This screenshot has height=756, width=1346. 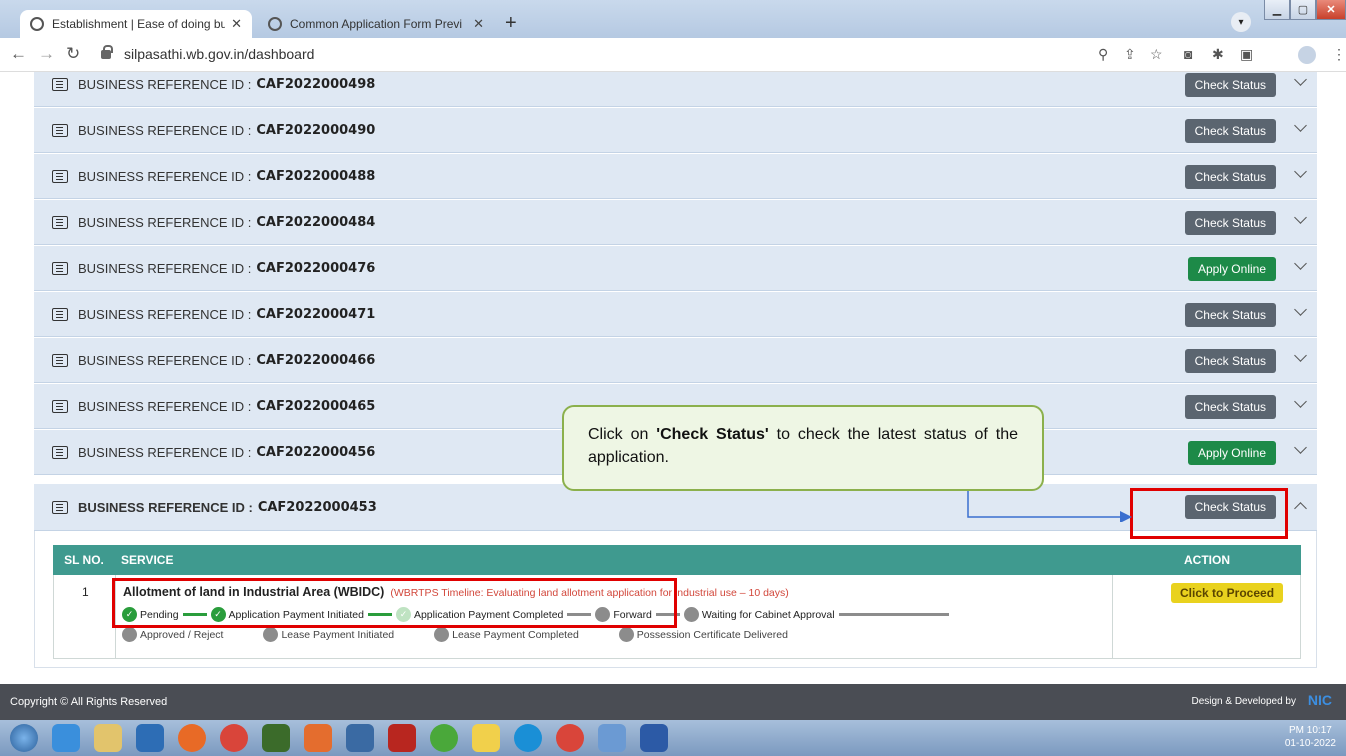 I want to click on window-close-button: ✕, so click(x=1331, y=10).